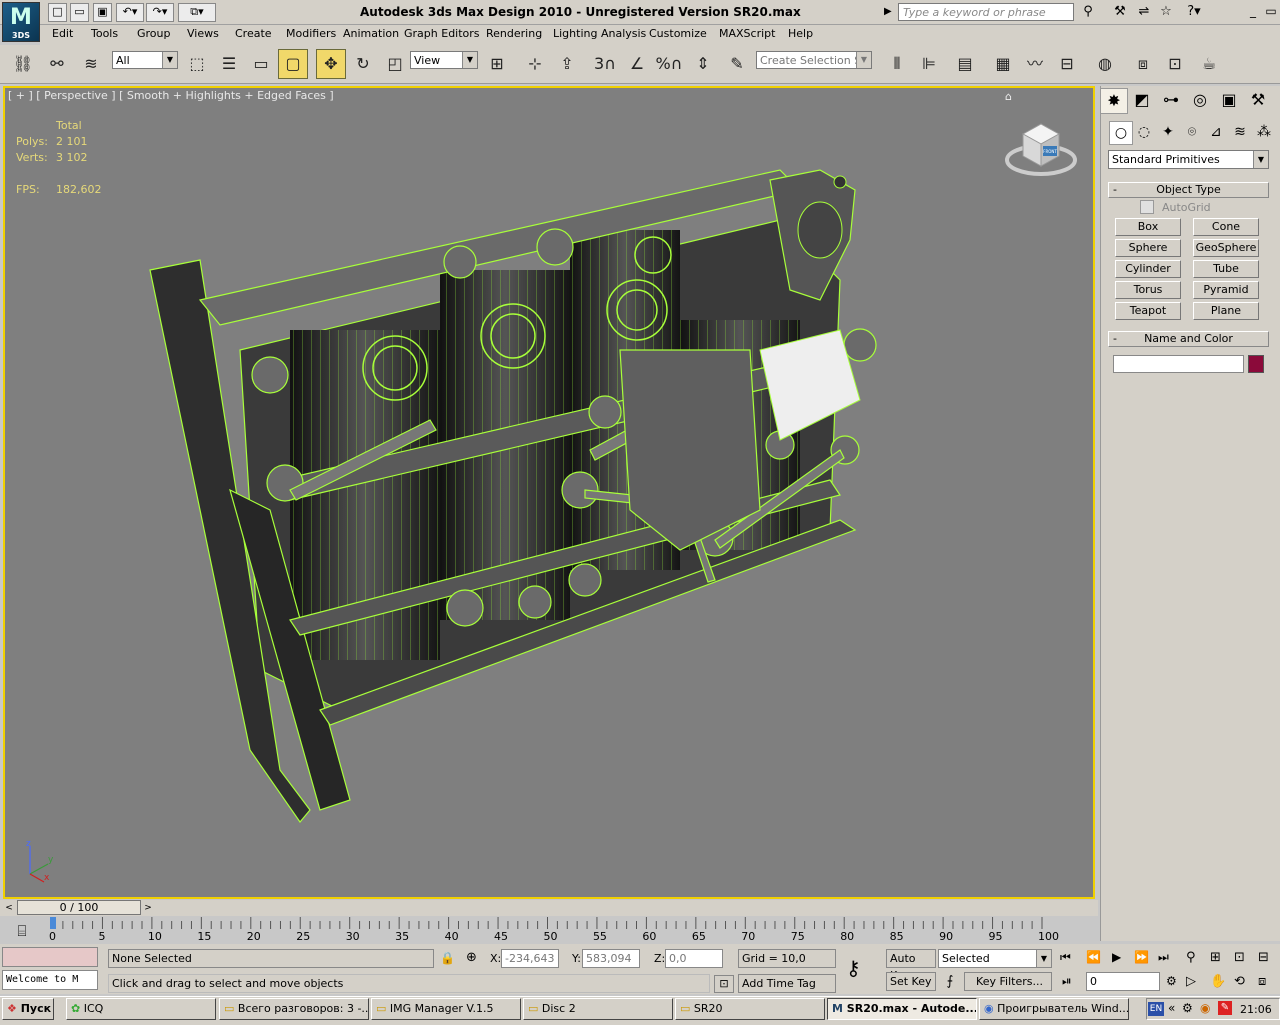 This screenshot has height=1025, width=1280. Describe the element at coordinates (145, 60) in the screenshot. I see `selection-filter-dropdown: All ▼` at that location.